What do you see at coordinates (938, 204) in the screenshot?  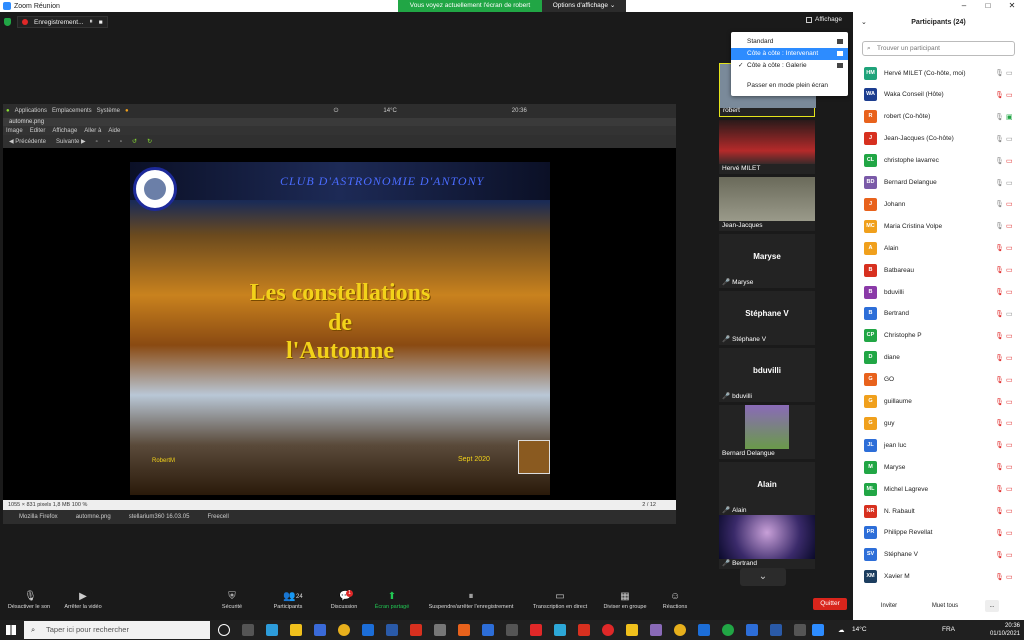 I see `participant-row: J Johann 🎙 ▭` at bounding box center [938, 204].